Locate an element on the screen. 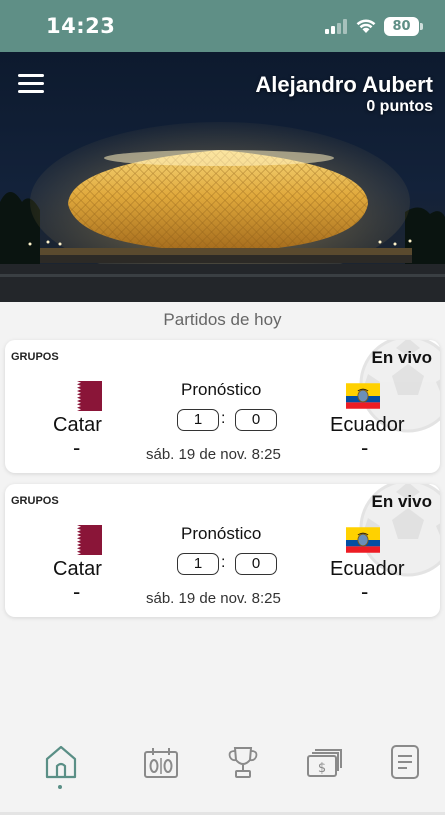 Image resolution: width=445 pixels, height=815 pixels. battery-tip is located at coordinates (421, 26).